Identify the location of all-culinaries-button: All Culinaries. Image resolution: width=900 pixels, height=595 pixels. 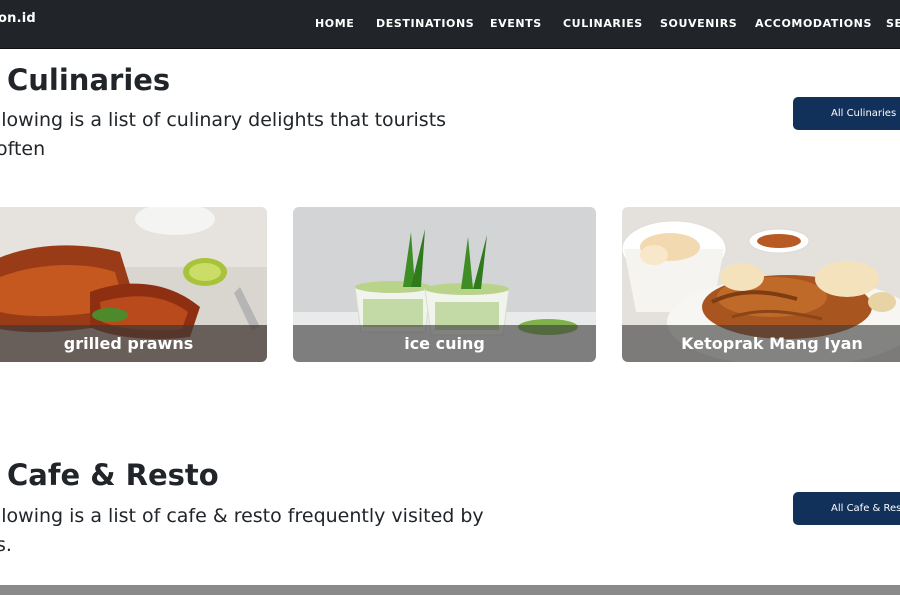
(846, 113).